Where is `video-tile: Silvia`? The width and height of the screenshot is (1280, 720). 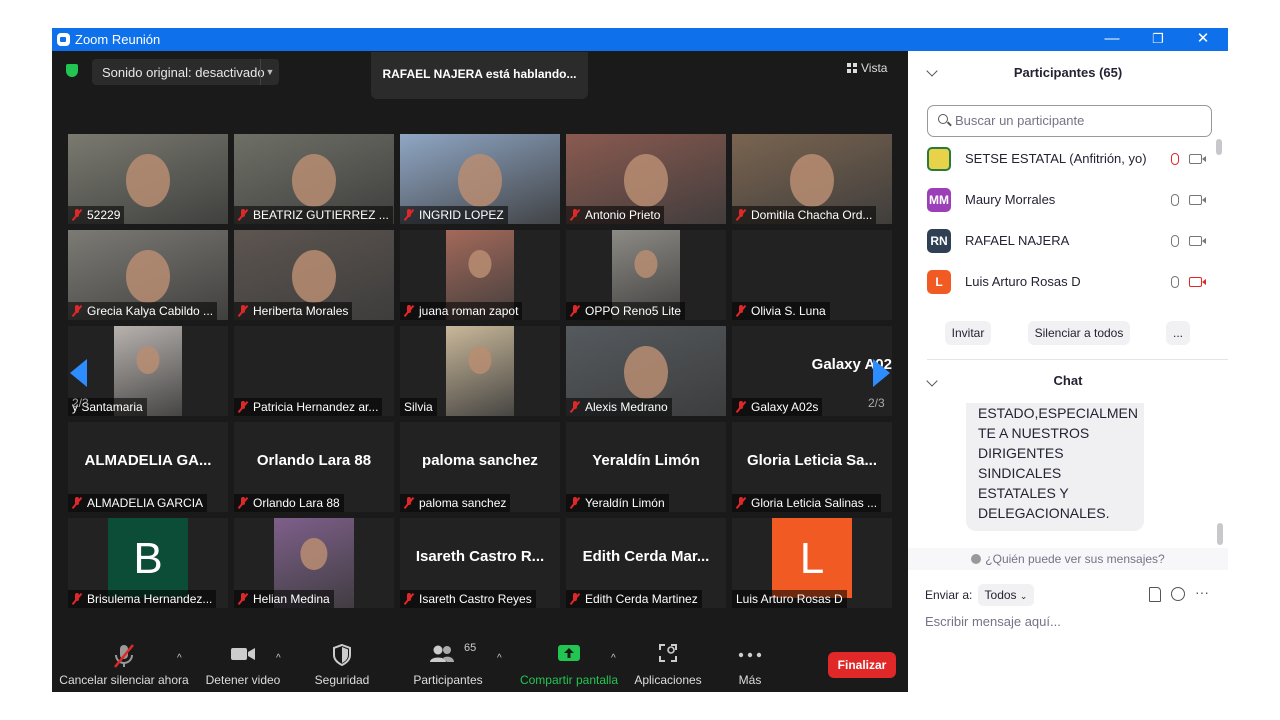 video-tile: Silvia is located at coordinates (480, 371).